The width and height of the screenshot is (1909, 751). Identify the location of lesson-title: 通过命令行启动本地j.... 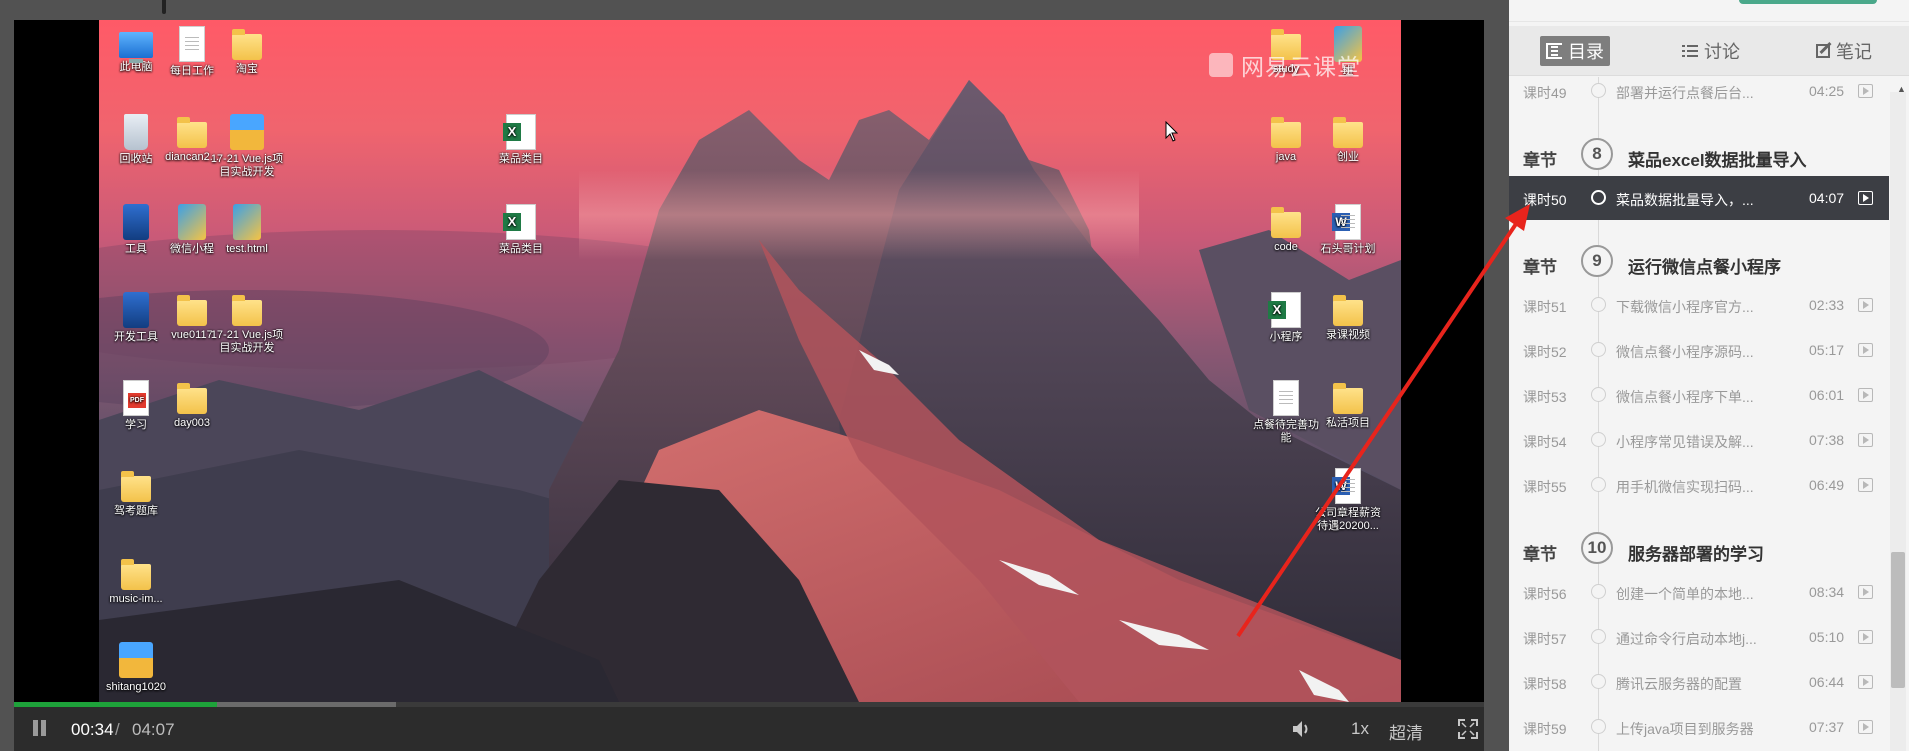
(1686, 639).